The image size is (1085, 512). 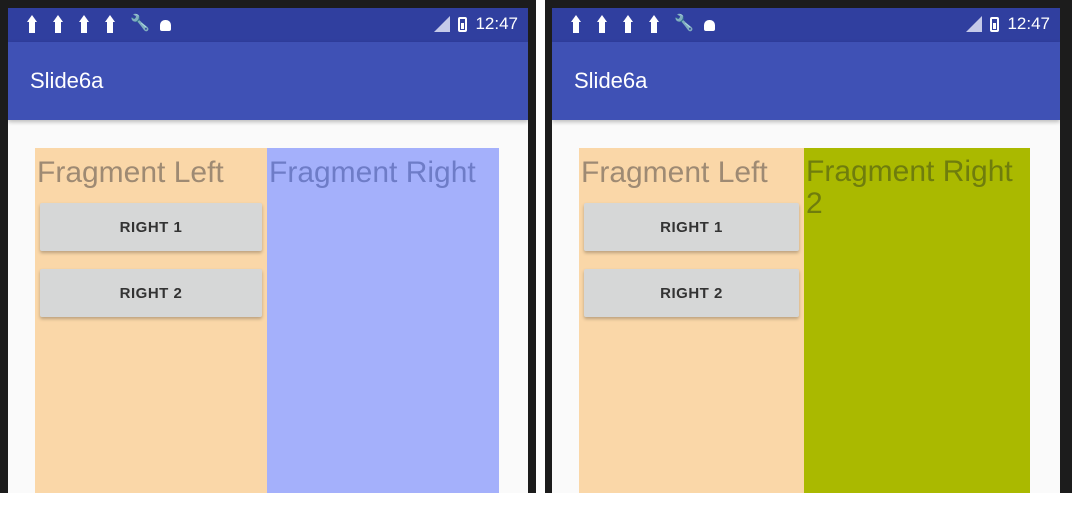 What do you see at coordinates (917, 320) in the screenshot?
I see `fragment-right: Fragment Right 2` at bounding box center [917, 320].